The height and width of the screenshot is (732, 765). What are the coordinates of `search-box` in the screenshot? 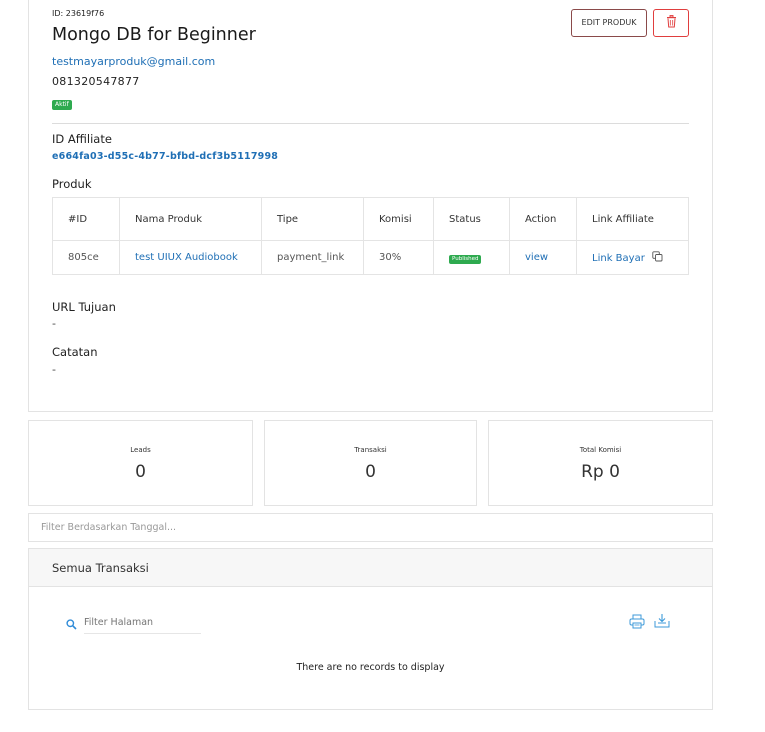 It's located at (146, 623).